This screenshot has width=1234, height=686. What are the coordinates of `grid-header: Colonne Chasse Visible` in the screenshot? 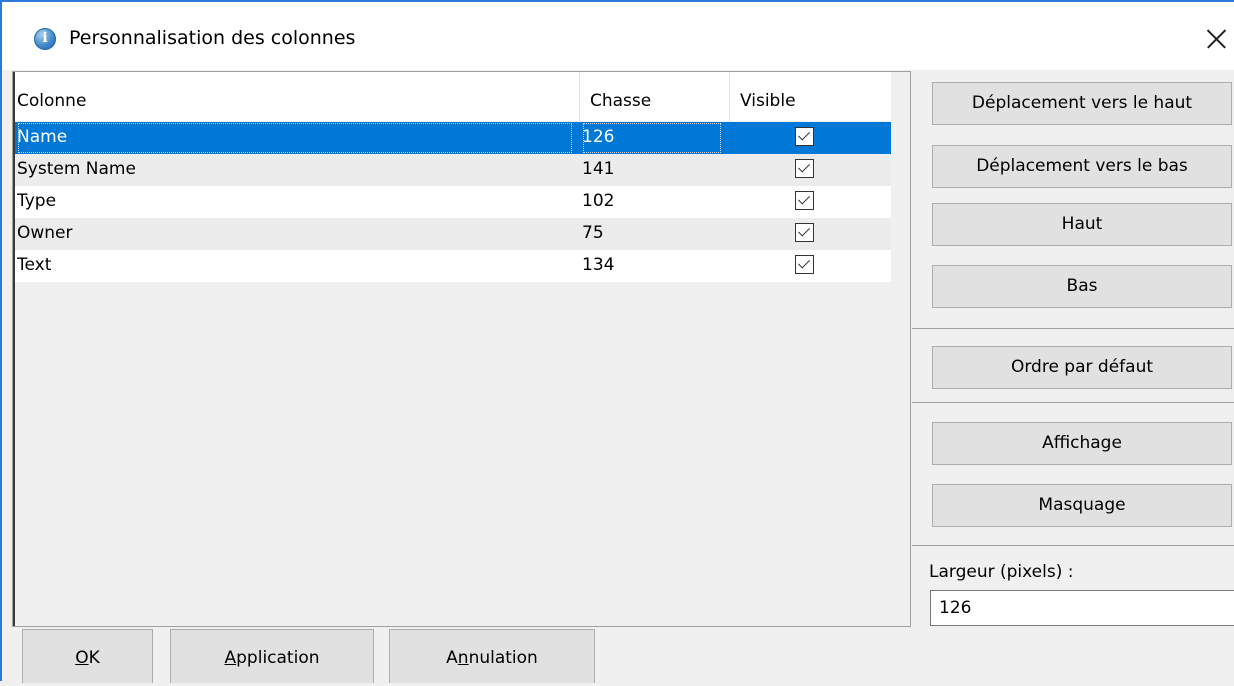 It's located at (453, 96).